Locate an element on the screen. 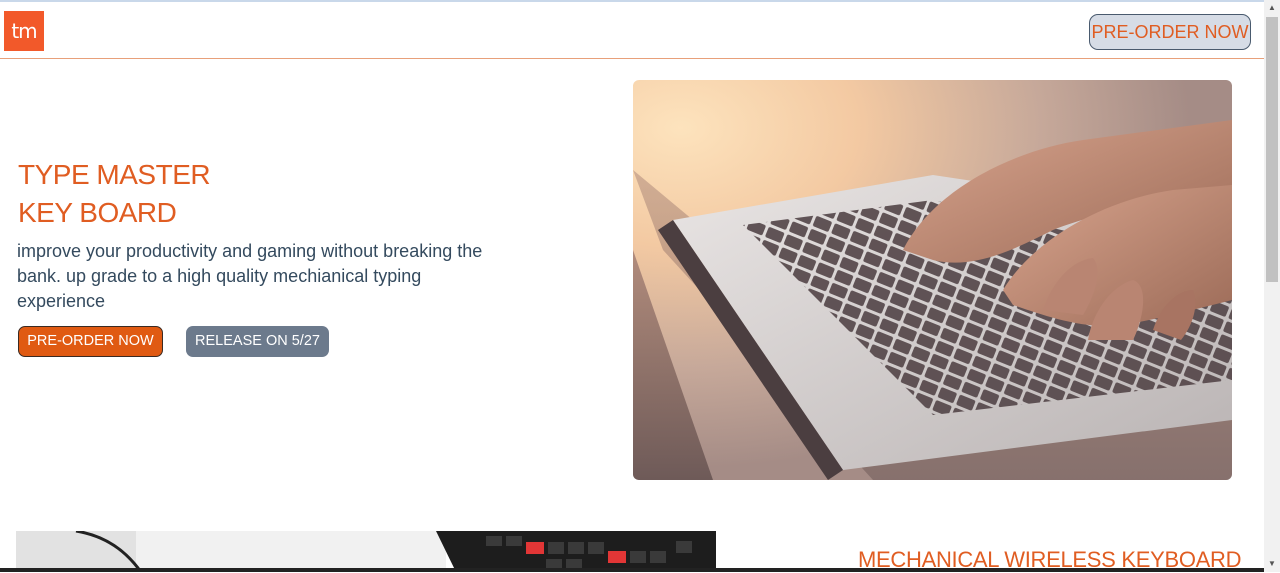  hero-preorder-button: PRE-ORDER NOW is located at coordinates (90, 341).